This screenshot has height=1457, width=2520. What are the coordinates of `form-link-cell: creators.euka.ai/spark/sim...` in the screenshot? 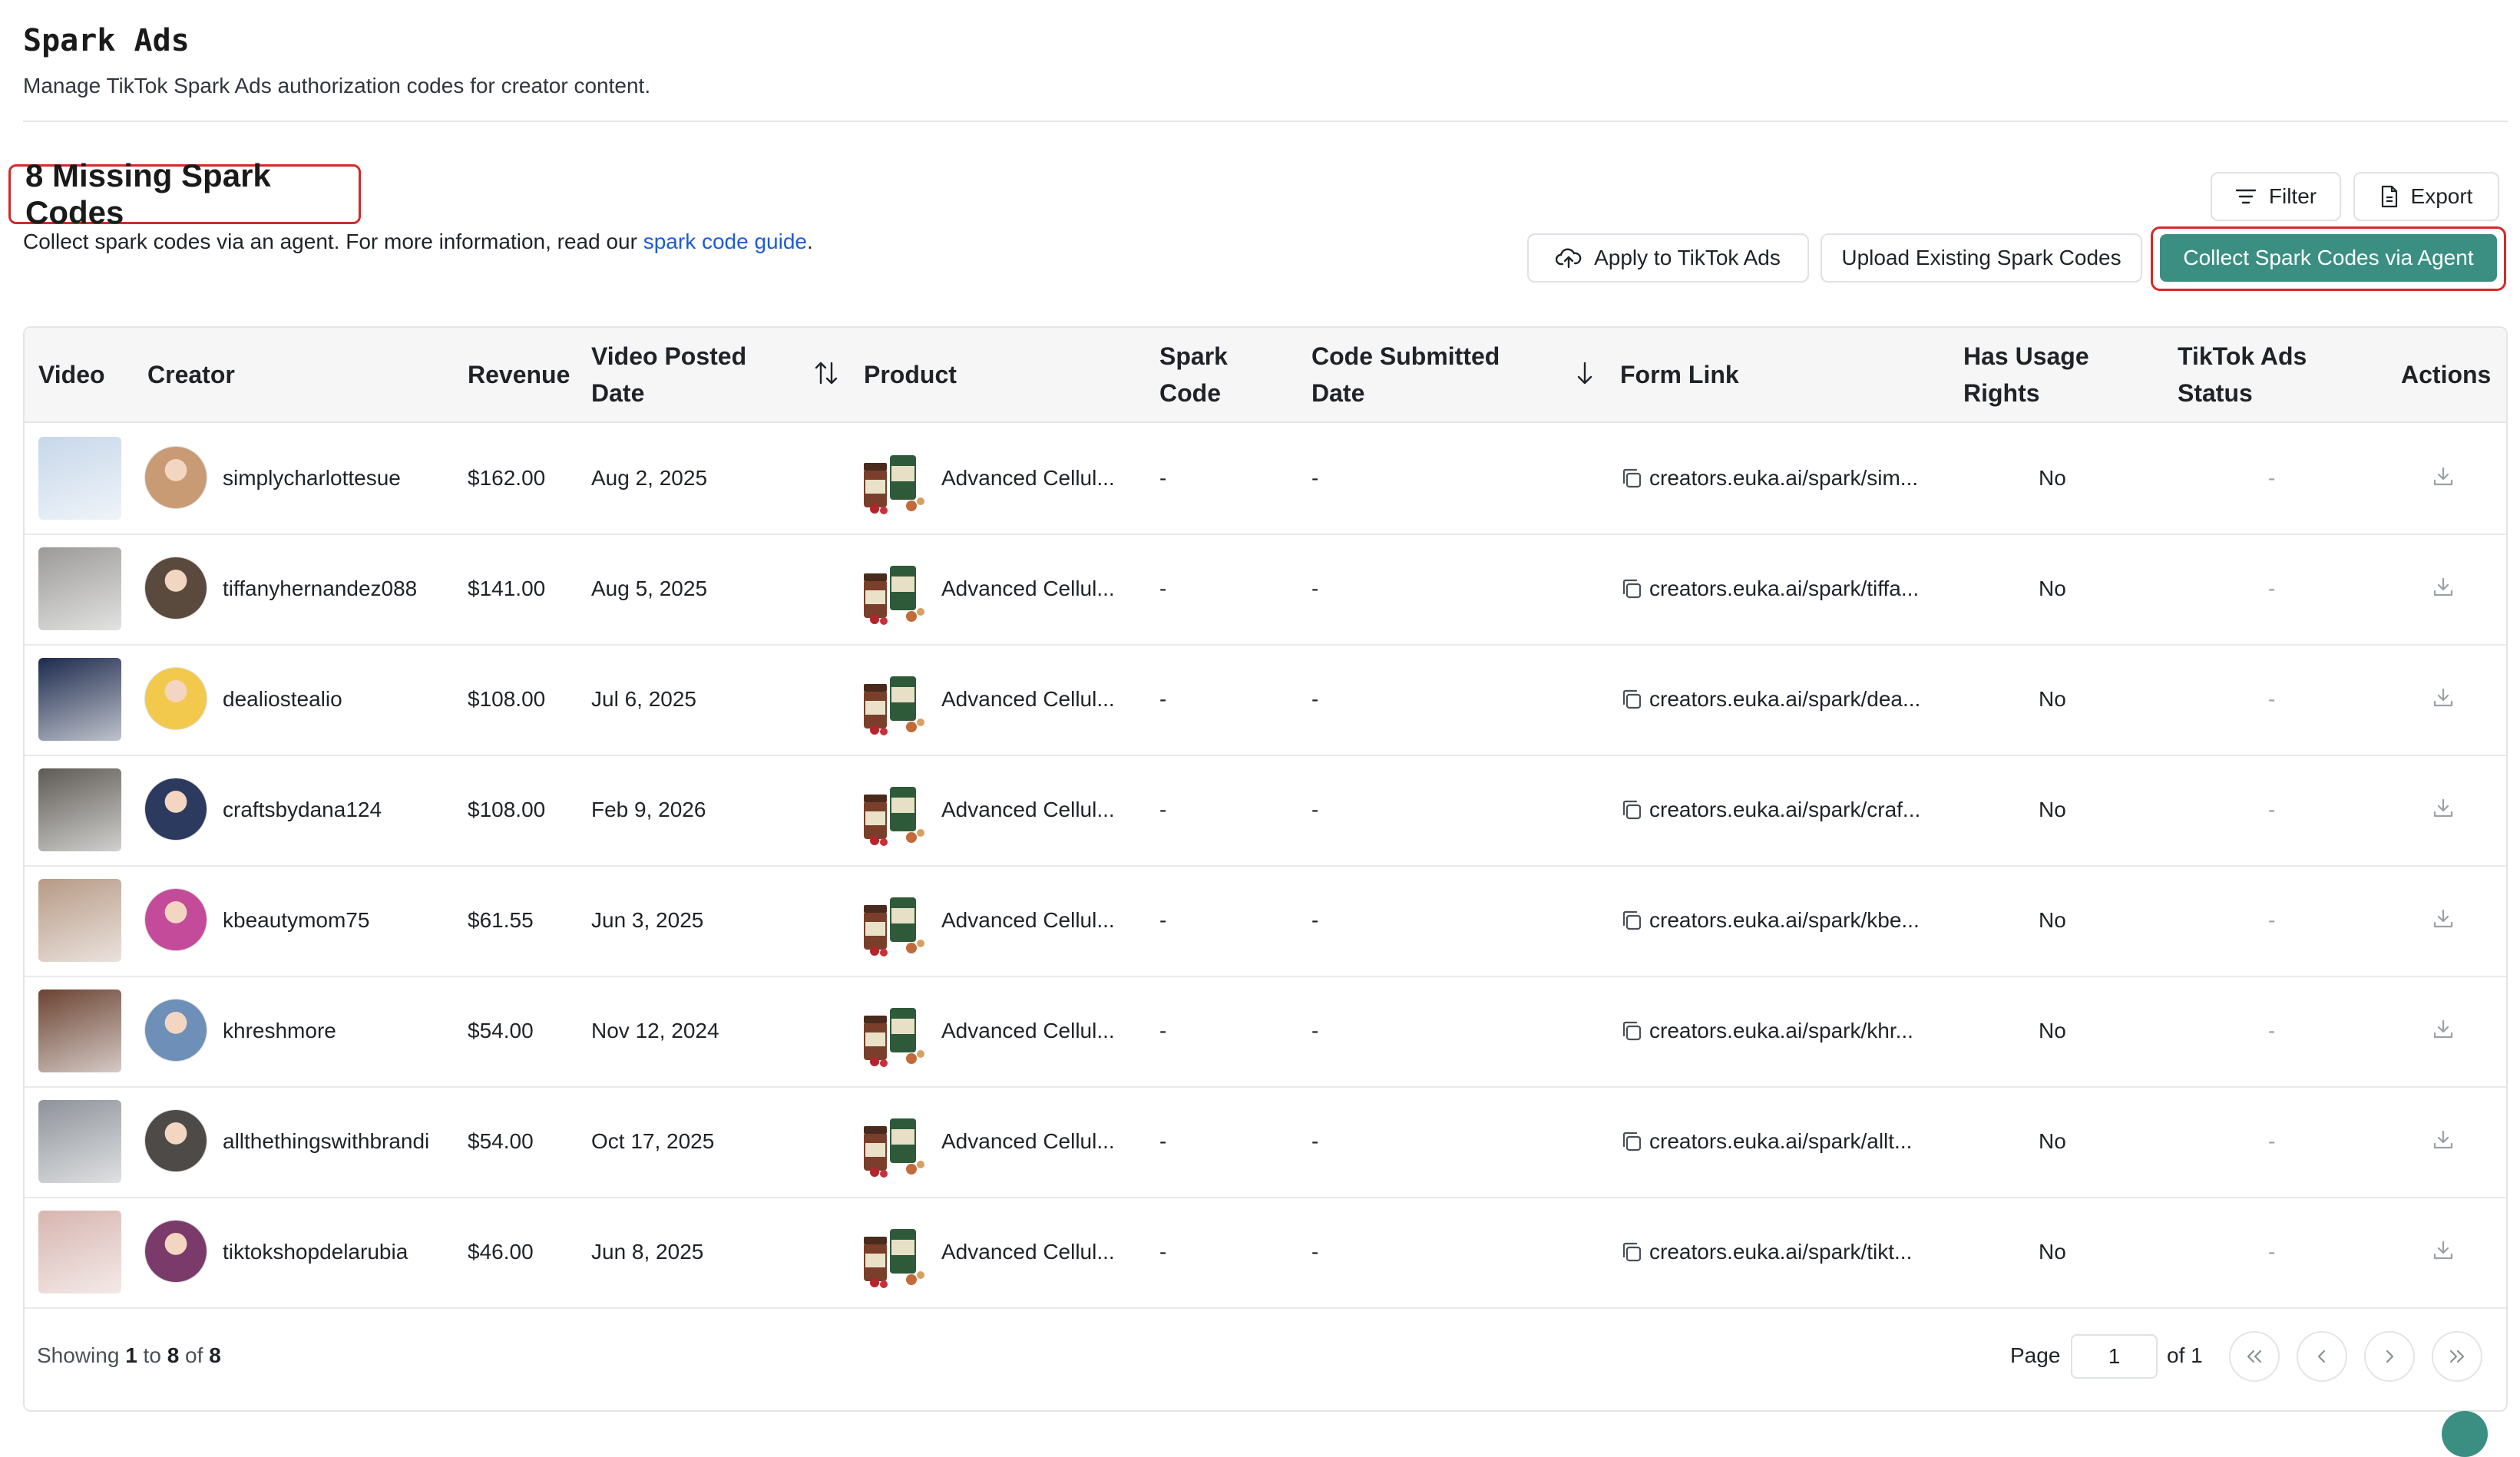 It's located at (1769, 478).